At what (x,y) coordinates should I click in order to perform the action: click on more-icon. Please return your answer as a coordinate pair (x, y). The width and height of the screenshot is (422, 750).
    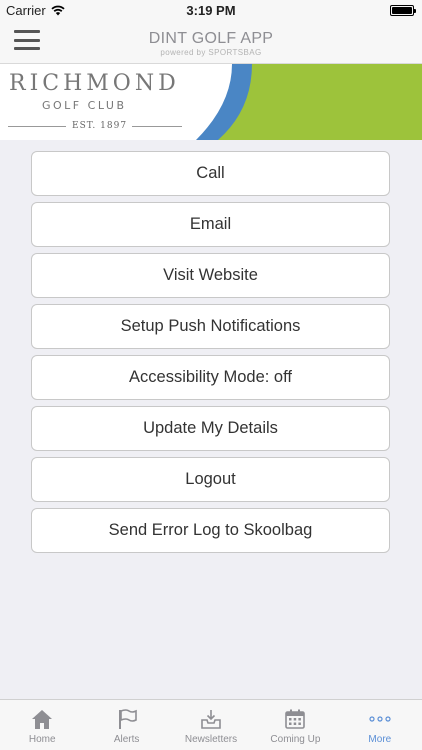
    Looking at the image, I should click on (380, 719).